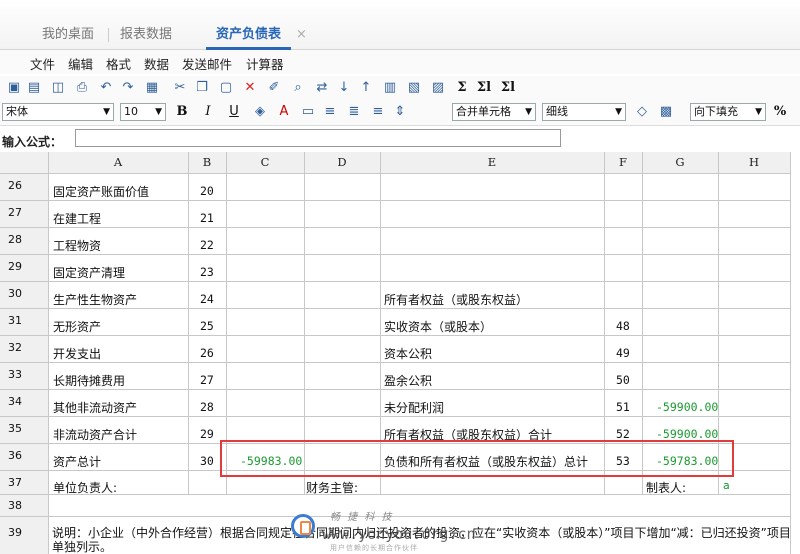 The width and height of the screenshot is (800, 554). Describe the element at coordinates (680, 162) in the screenshot. I see `col-header-g: G` at that location.